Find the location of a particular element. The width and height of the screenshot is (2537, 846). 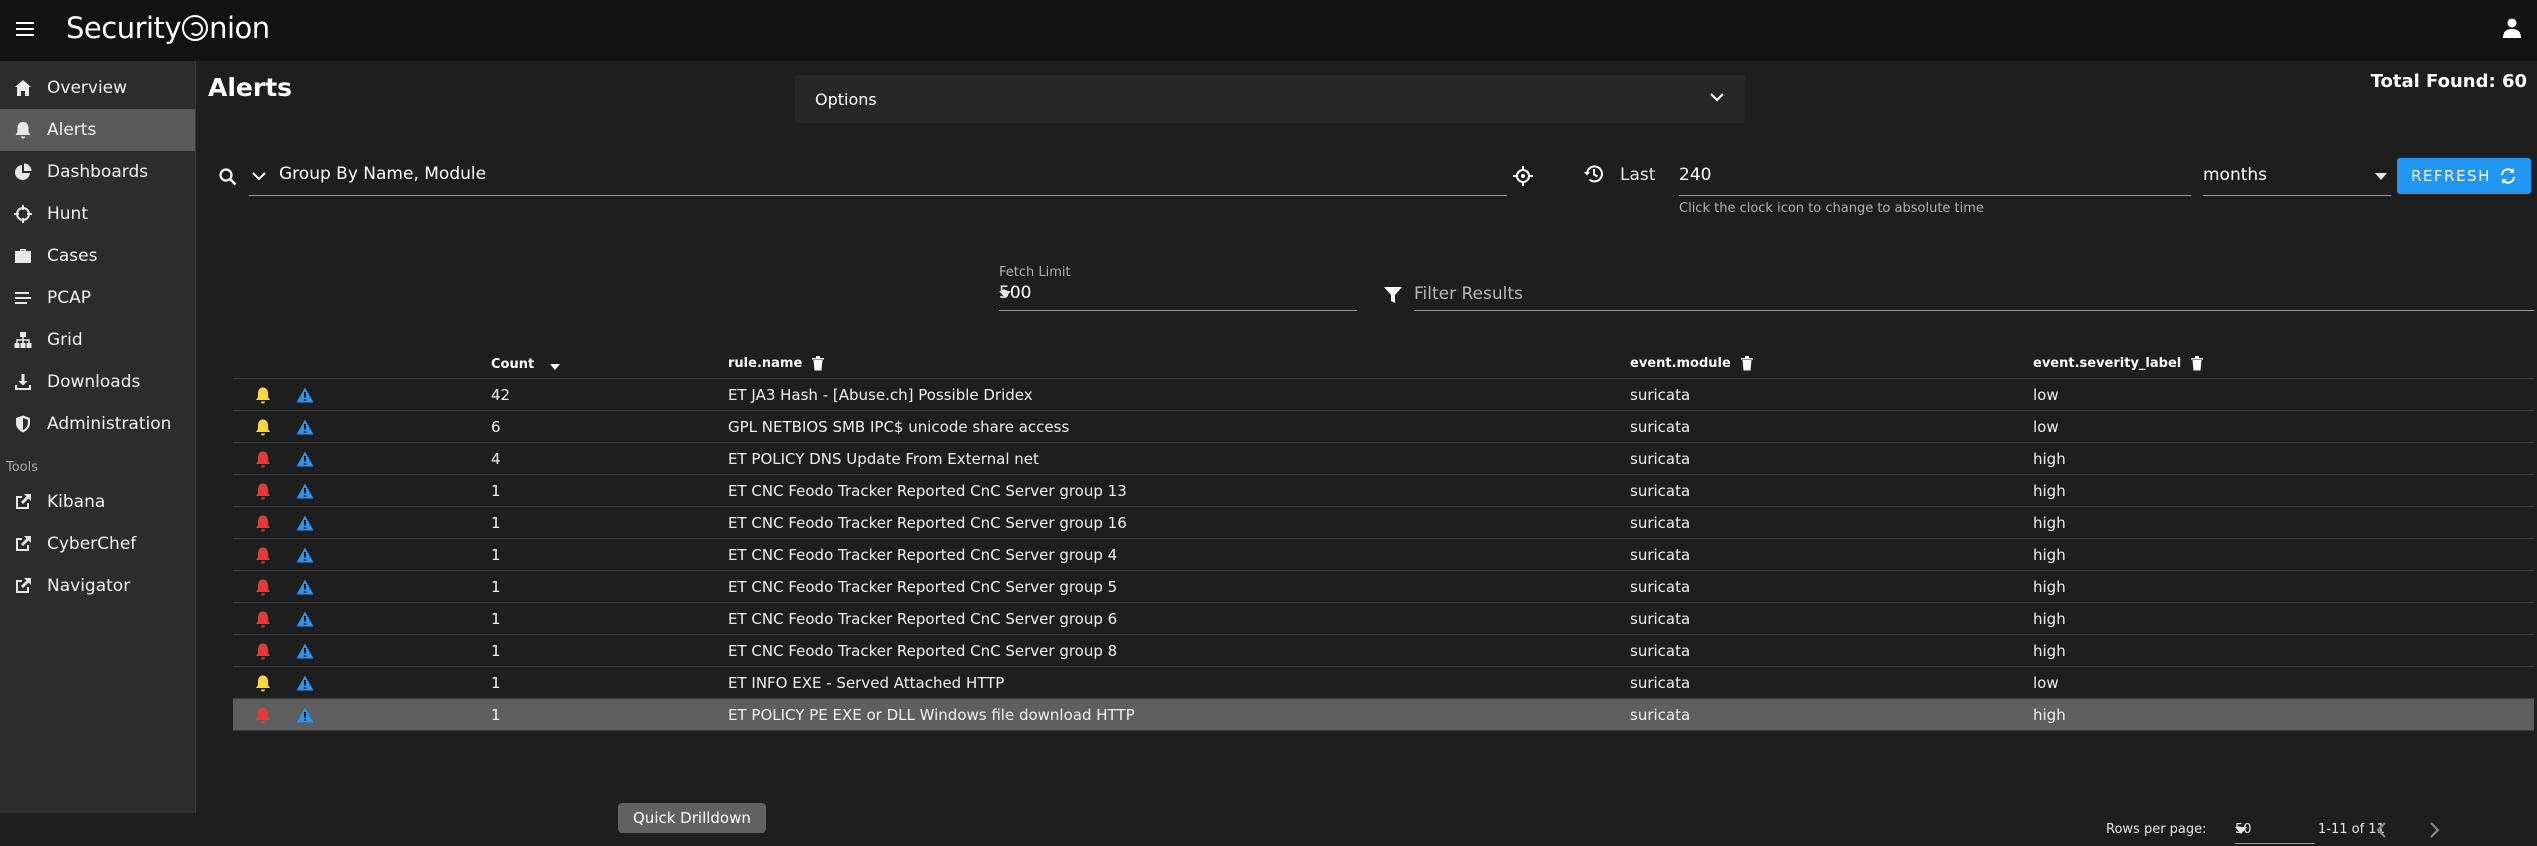

crosshairs-icon is located at coordinates (1523, 176).